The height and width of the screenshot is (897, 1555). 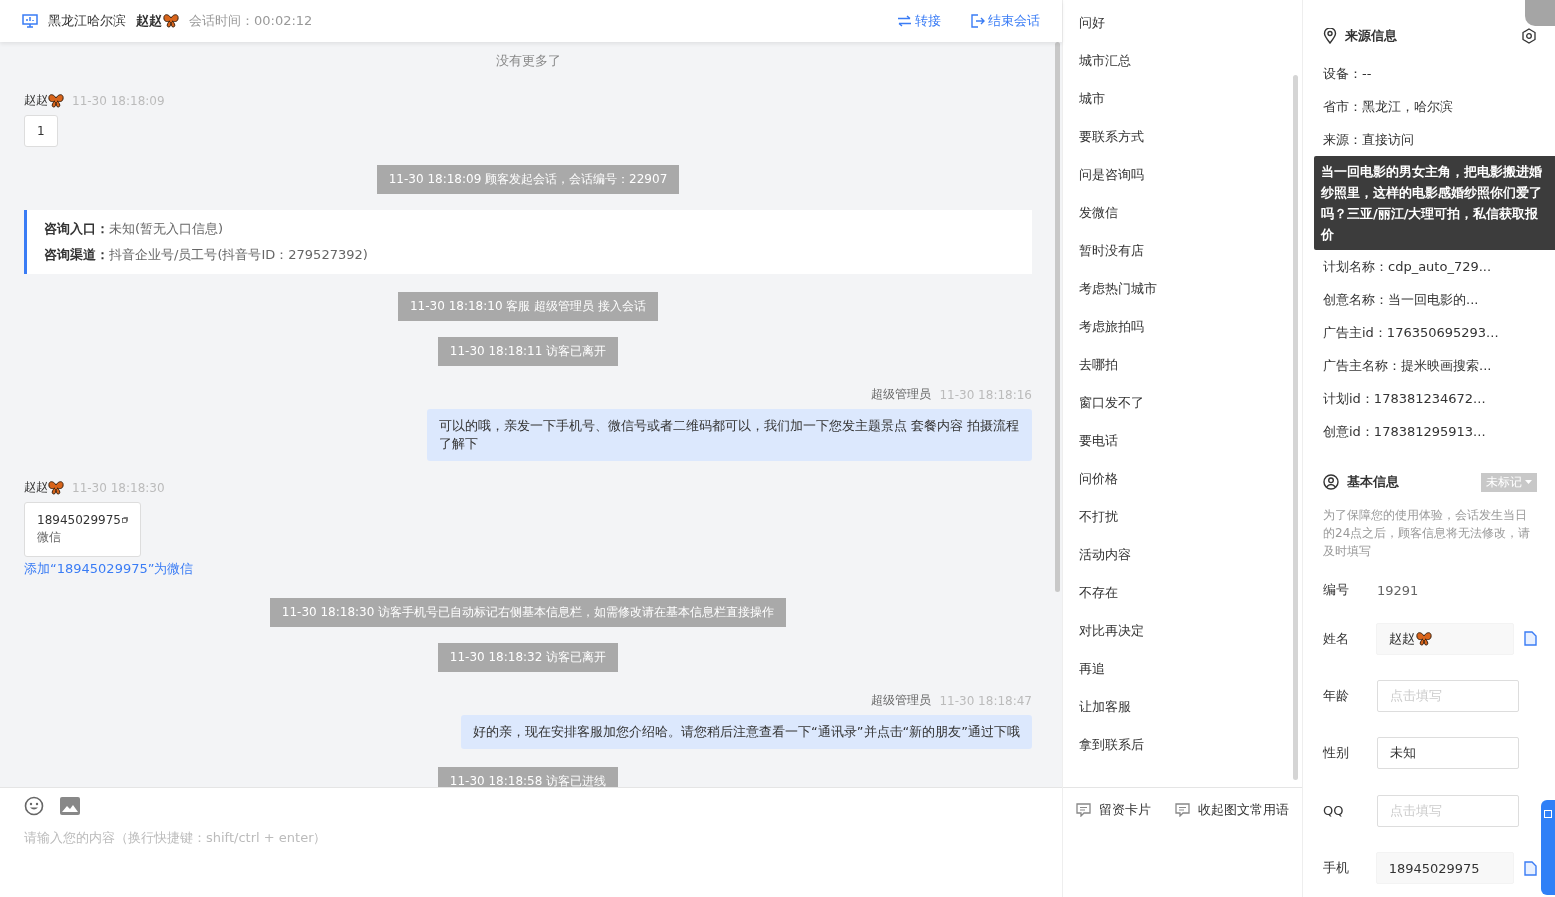 I want to click on exit-icon, so click(x=978, y=21).